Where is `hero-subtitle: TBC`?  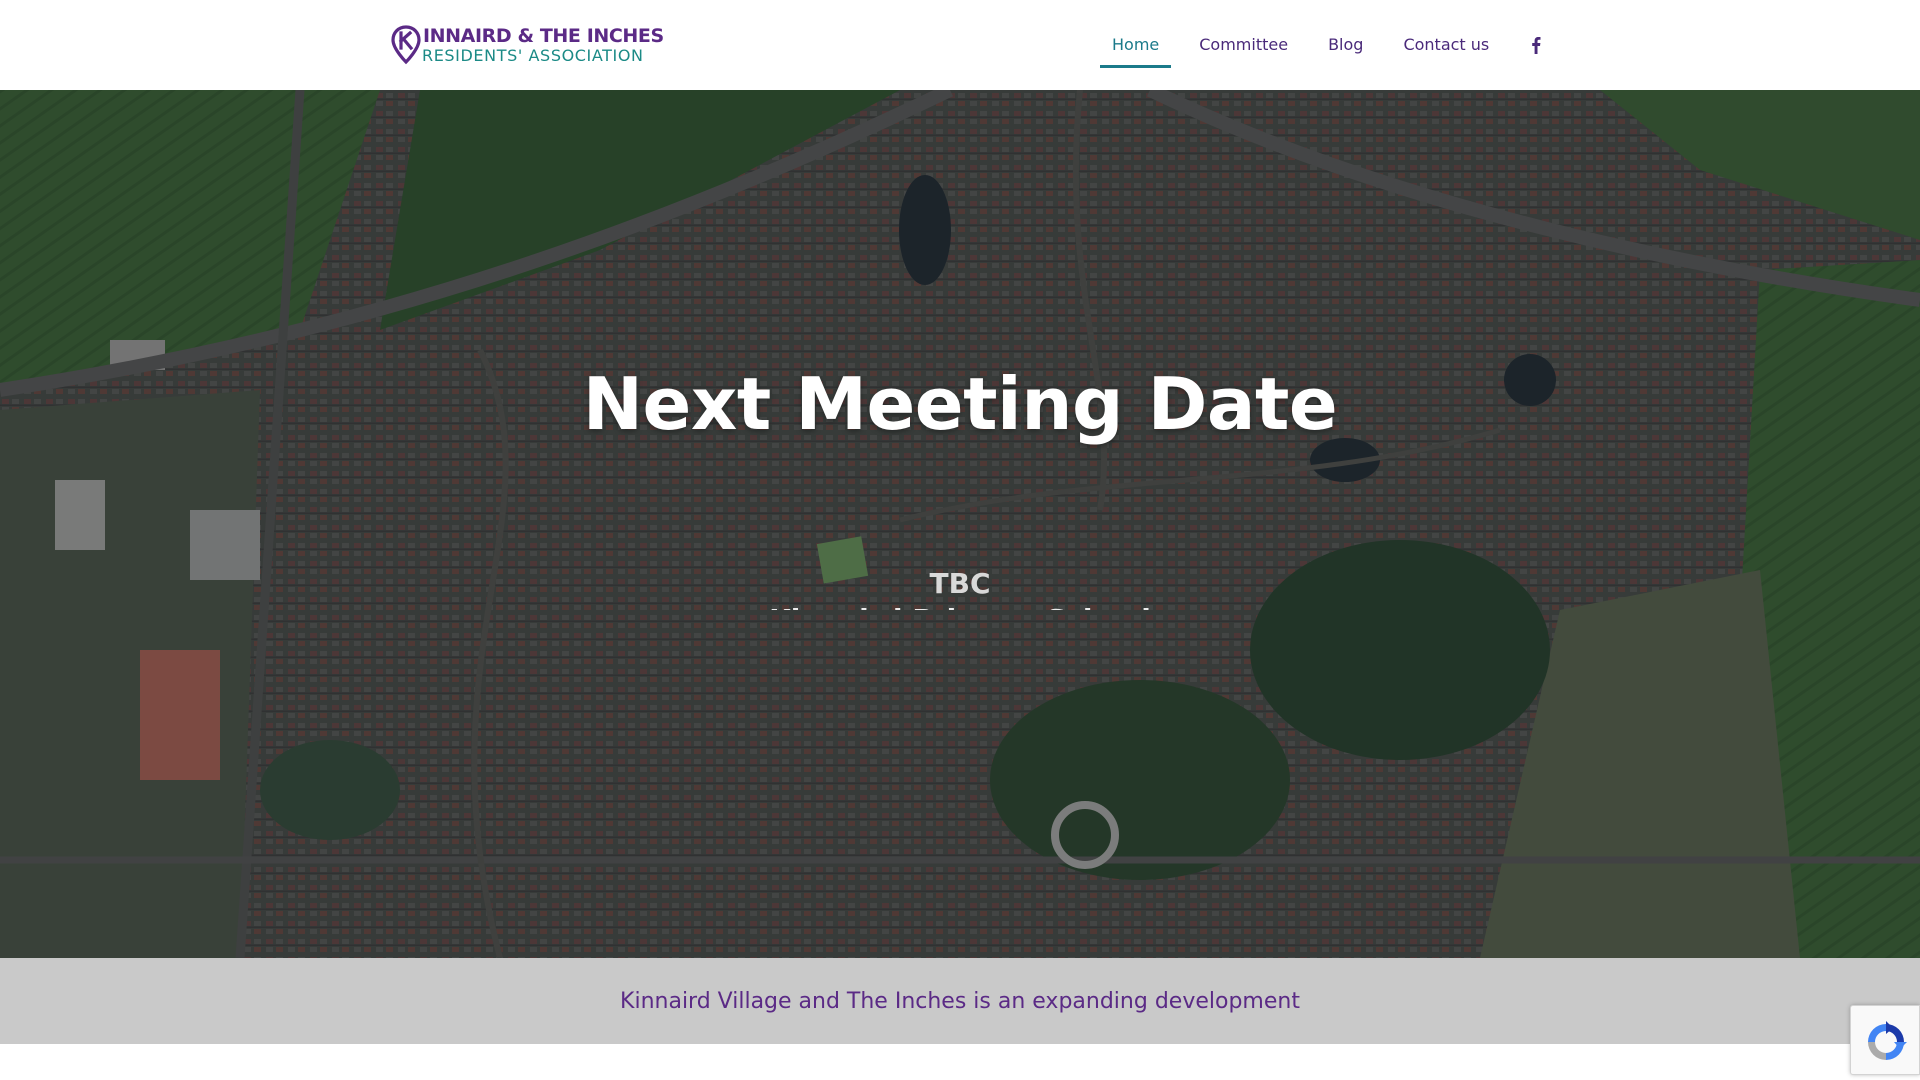
hero-subtitle: TBC is located at coordinates (960, 583).